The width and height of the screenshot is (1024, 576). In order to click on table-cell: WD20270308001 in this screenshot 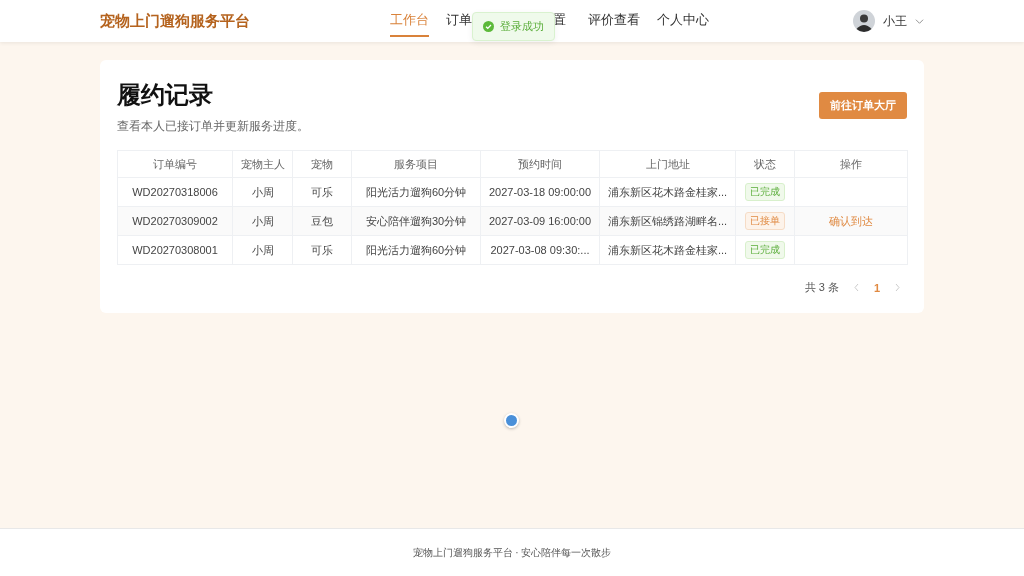, I will do `click(175, 250)`.